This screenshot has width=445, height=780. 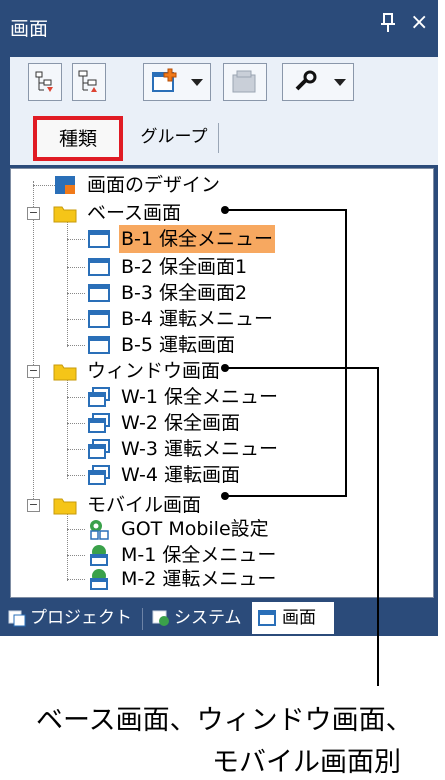 I want to click on callout-bracket, so click(x=286, y=353).